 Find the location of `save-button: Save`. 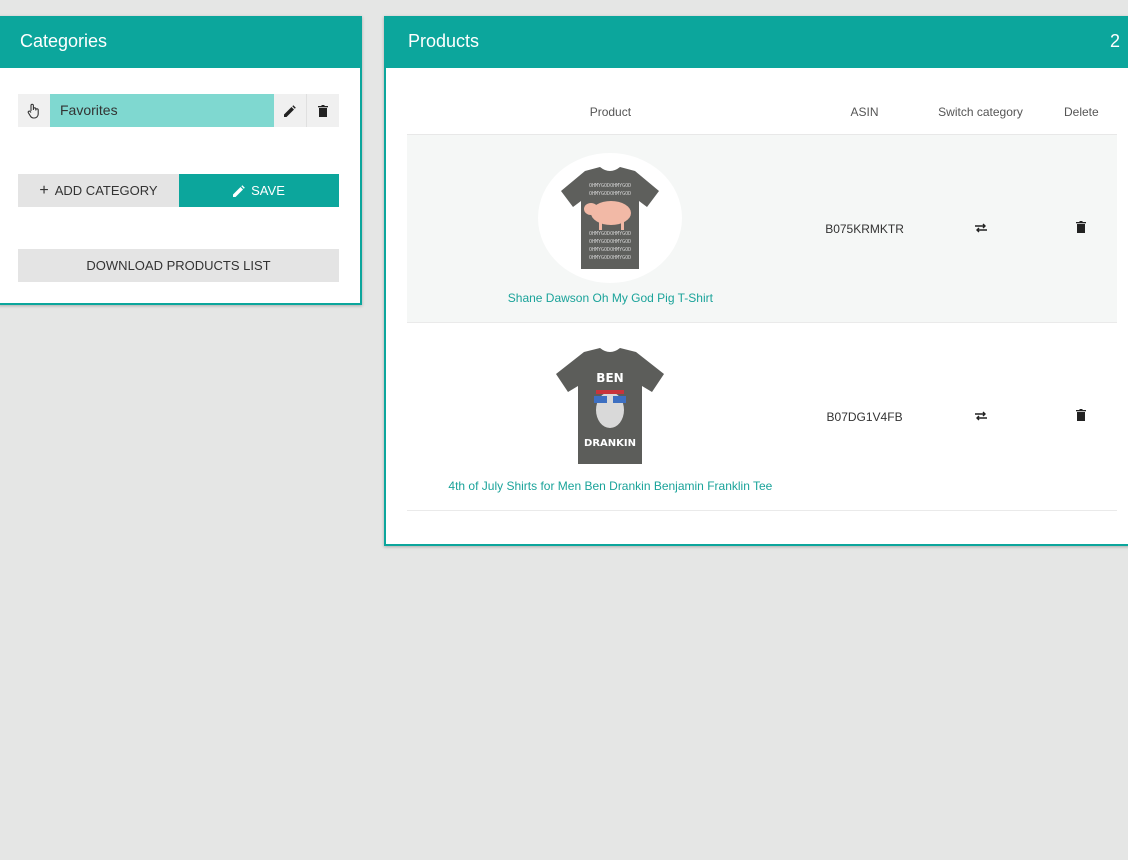

save-button: Save is located at coordinates (259, 190).